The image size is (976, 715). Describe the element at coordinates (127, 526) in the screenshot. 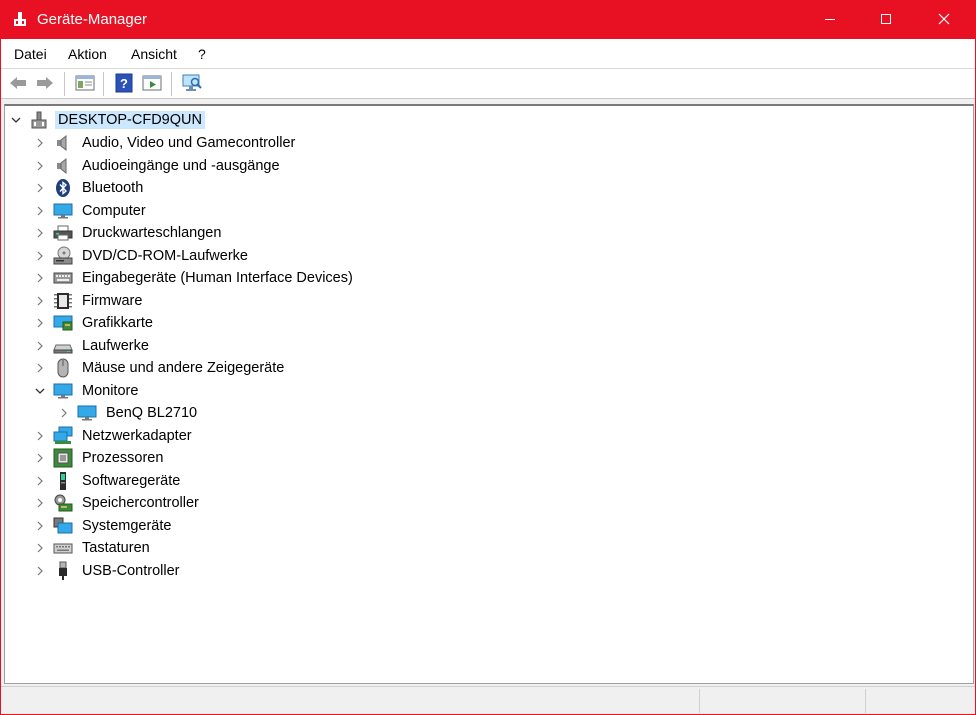

I see `tree-category-label: Systemgeräte` at that location.